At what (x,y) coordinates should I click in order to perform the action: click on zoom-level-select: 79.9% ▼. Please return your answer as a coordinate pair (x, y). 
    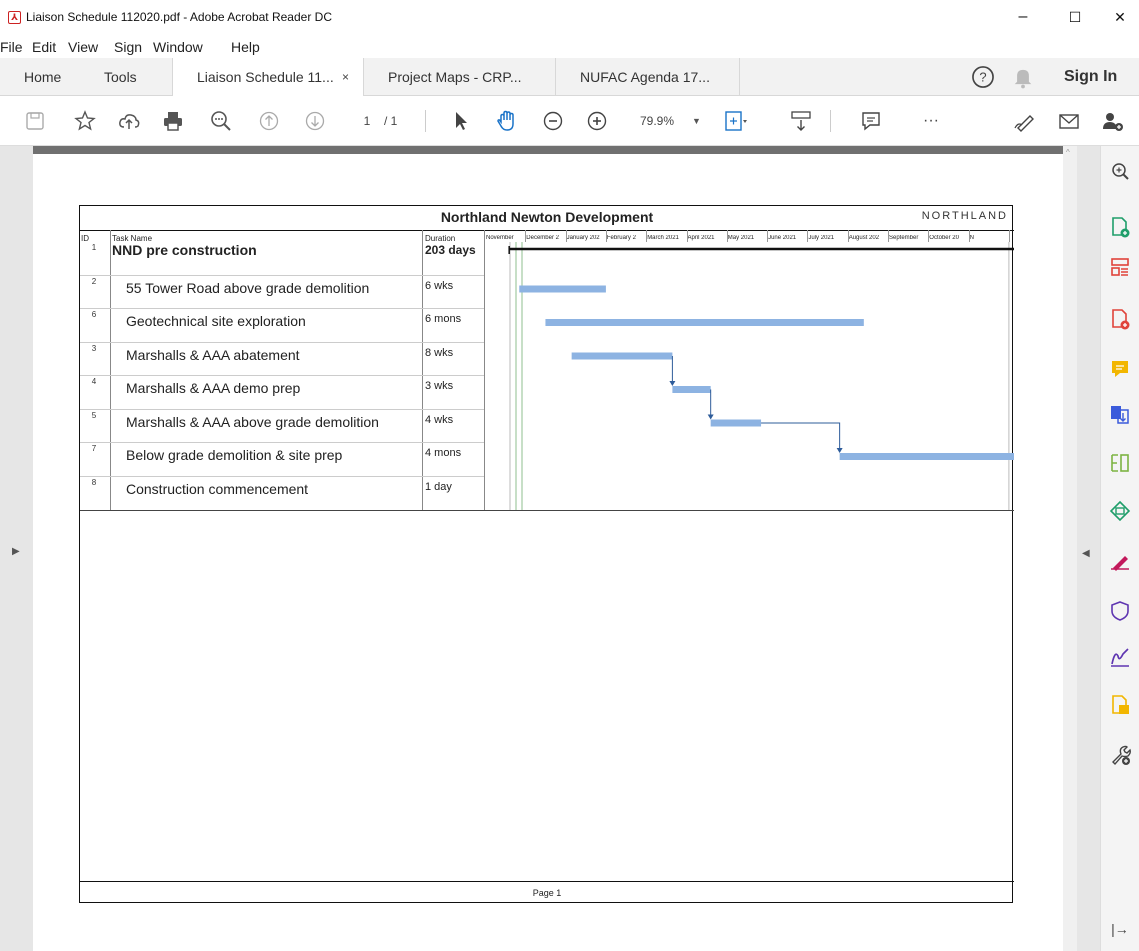
    Looking at the image, I should click on (667, 121).